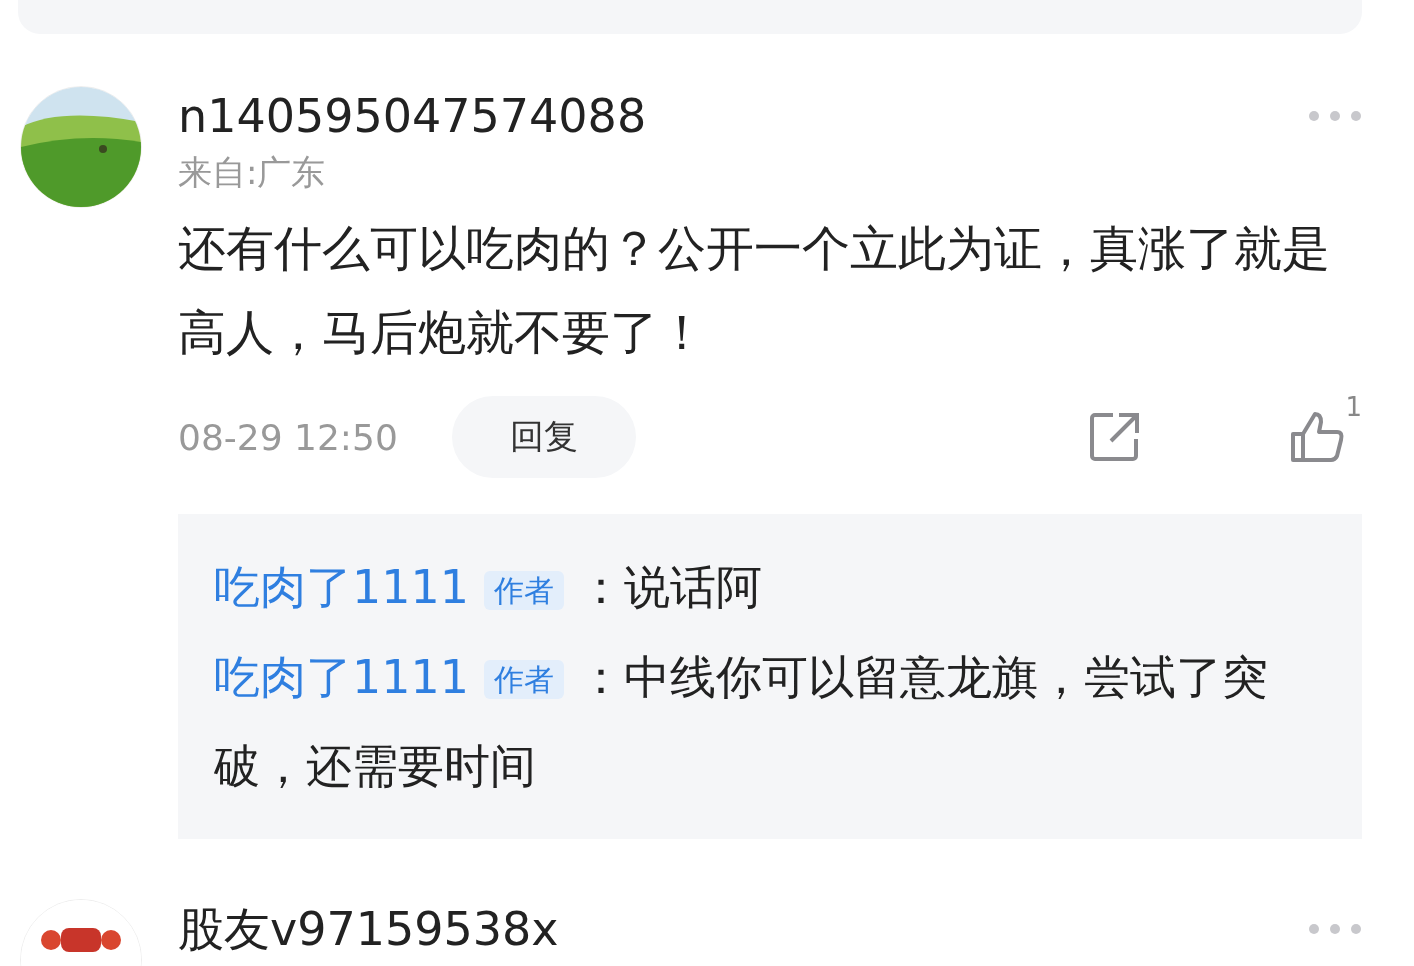  What do you see at coordinates (489, 587) in the screenshot?
I see `reply-text: 吃肉了1111 作者 ：说话阿` at bounding box center [489, 587].